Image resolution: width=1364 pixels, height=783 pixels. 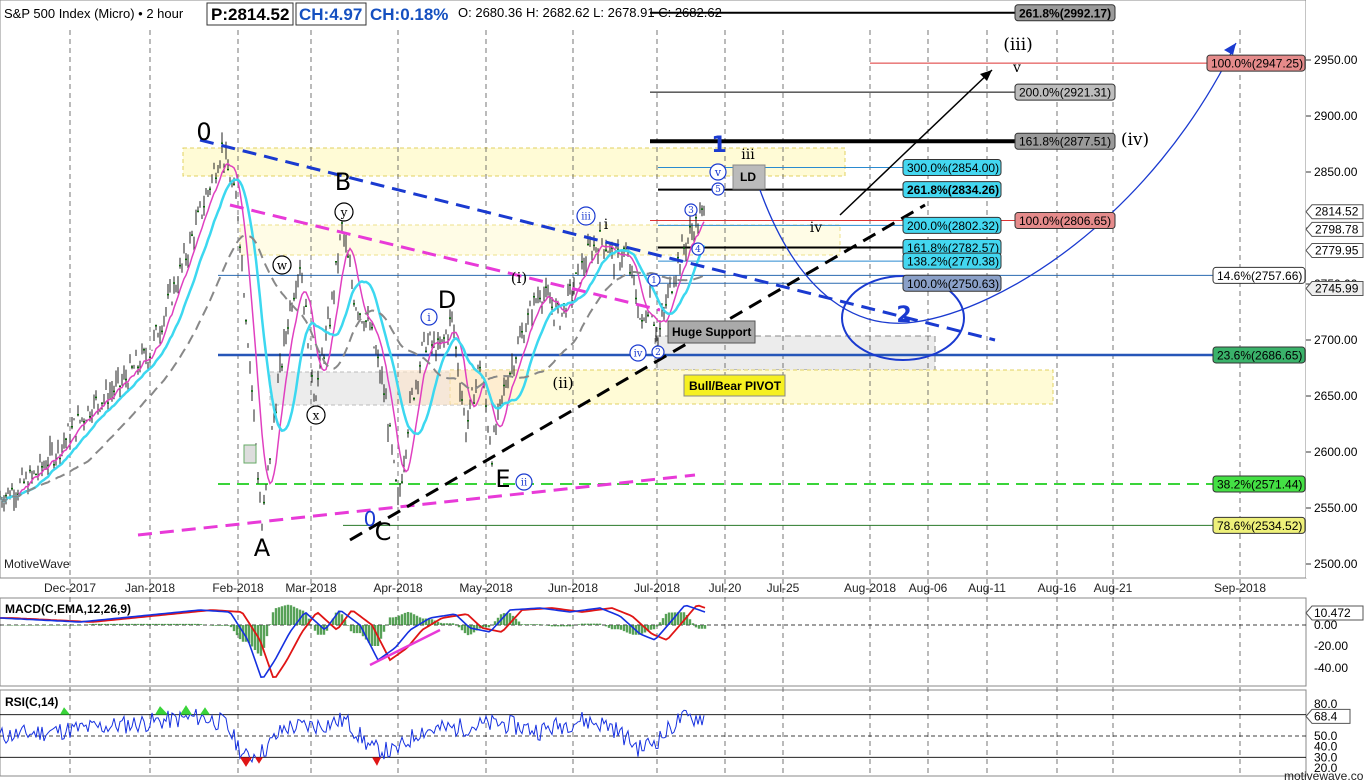 What do you see at coordinates (429, 317) in the screenshot?
I see `wave-circle-label: i` at bounding box center [429, 317].